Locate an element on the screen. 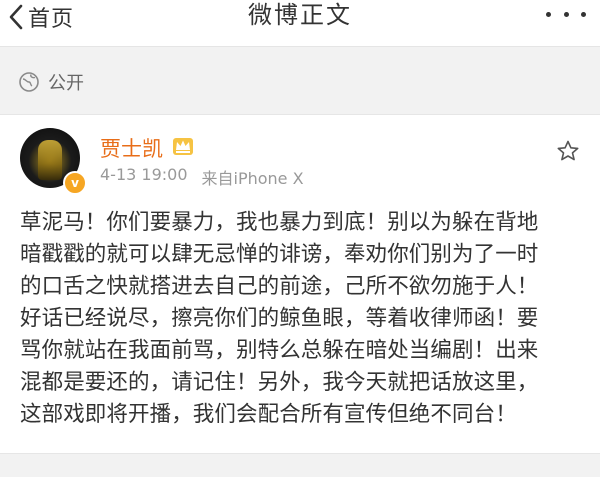  globe-icon is located at coordinates (29, 82).